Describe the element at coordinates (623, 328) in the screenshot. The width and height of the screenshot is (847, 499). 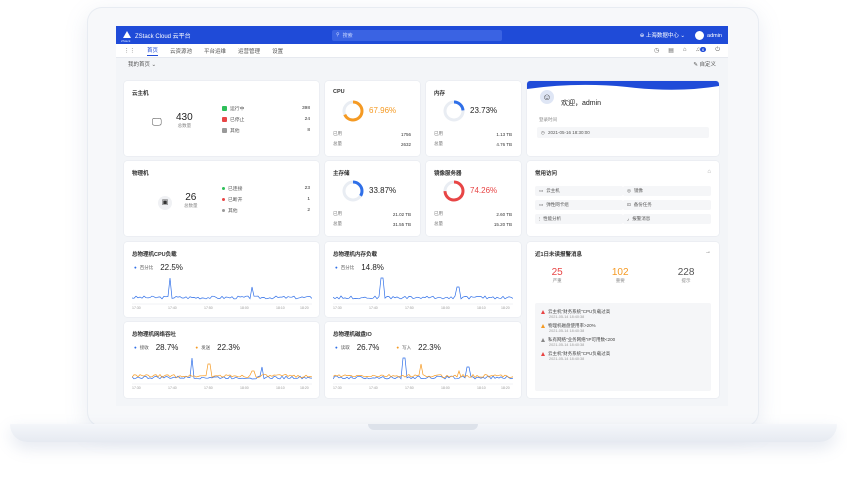
I see `alert-item: 物理机磁盘使用率>20% 2021-05-14 18:40:38` at that location.